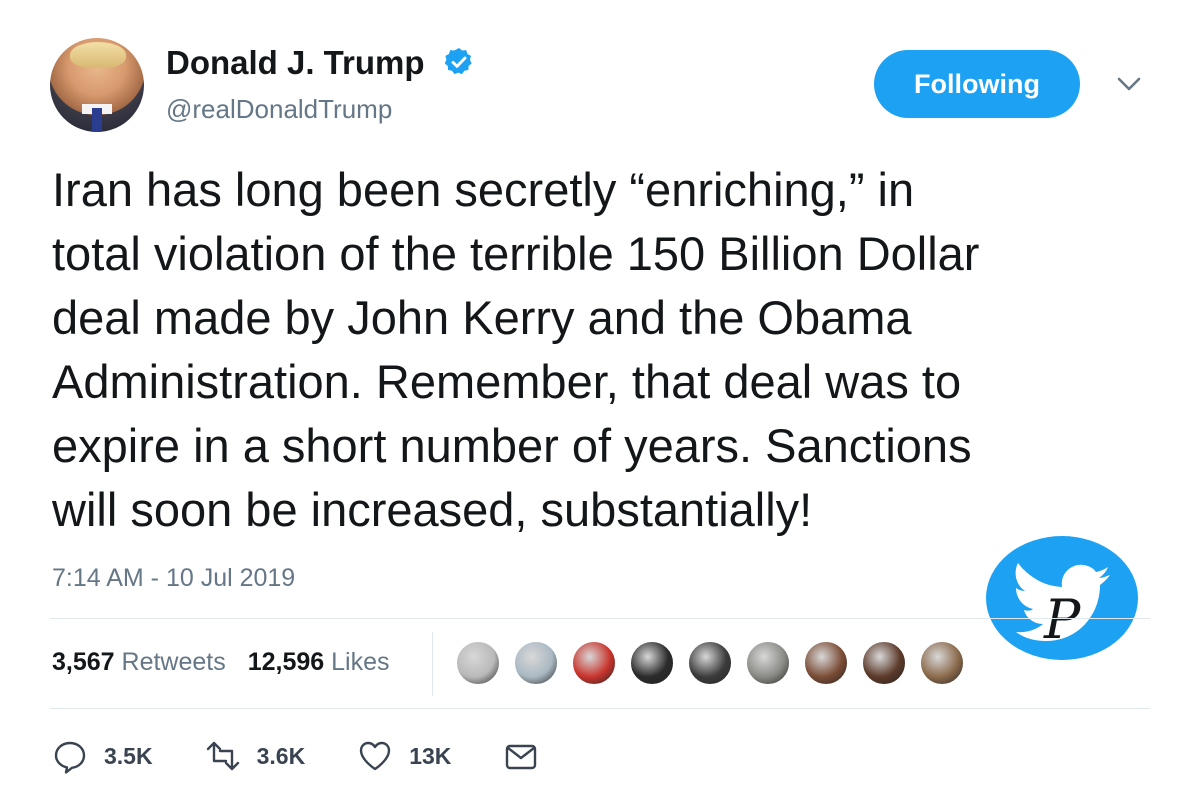 This screenshot has width=1200, height=800. What do you see at coordinates (432, 664) in the screenshot?
I see `stats-separator` at bounding box center [432, 664].